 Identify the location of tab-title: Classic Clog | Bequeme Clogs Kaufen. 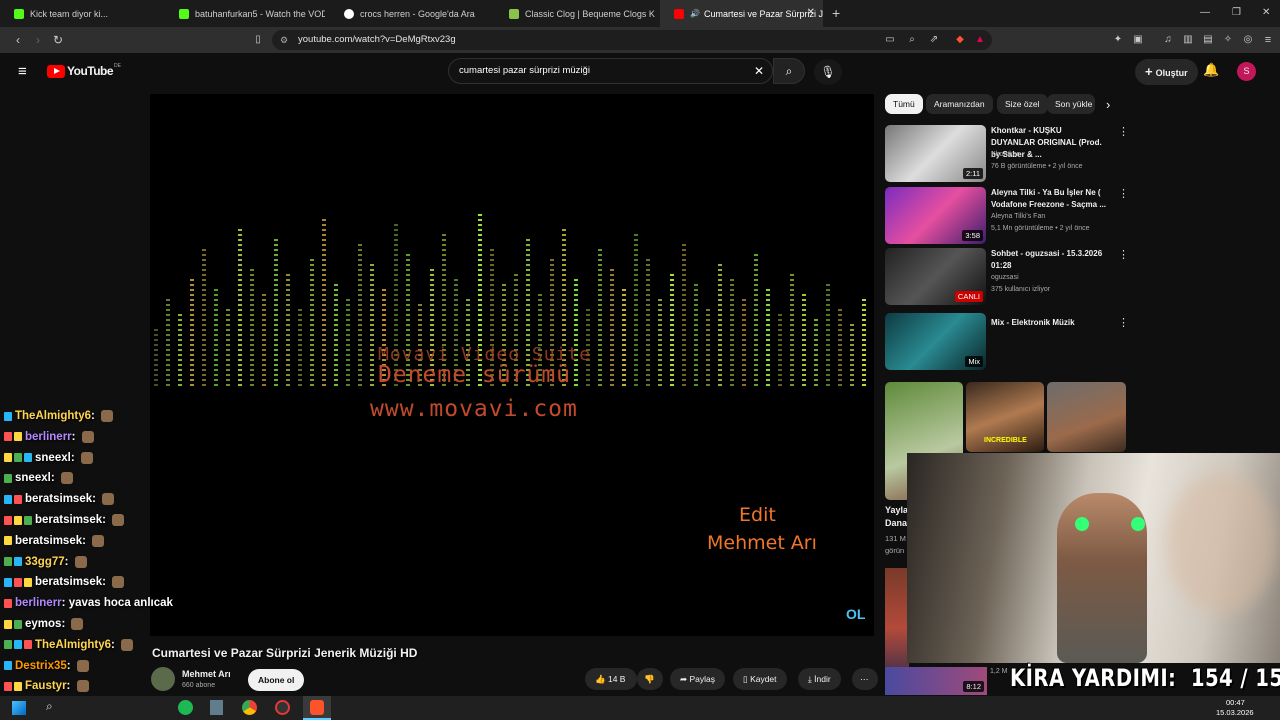
(590, 13).